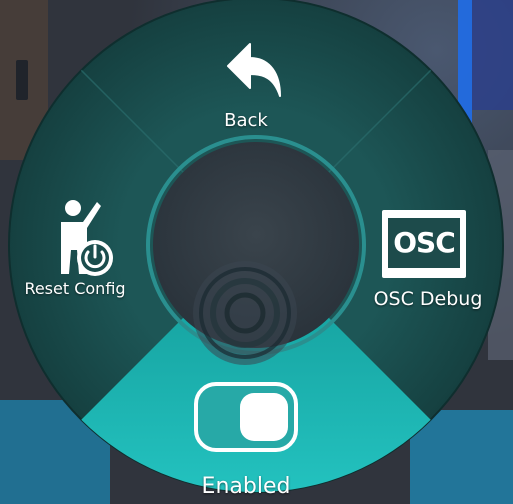 The width and height of the screenshot is (513, 504). Describe the element at coordinates (428, 299) in the screenshot. I see `menu-item-osc-debug-label: OSC Debug` at that location.